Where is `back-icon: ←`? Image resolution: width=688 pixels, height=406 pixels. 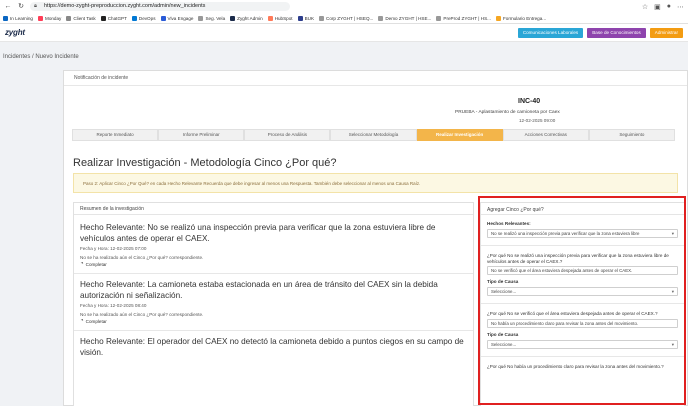 back-icon: ← is located at coordinates (8, 7).